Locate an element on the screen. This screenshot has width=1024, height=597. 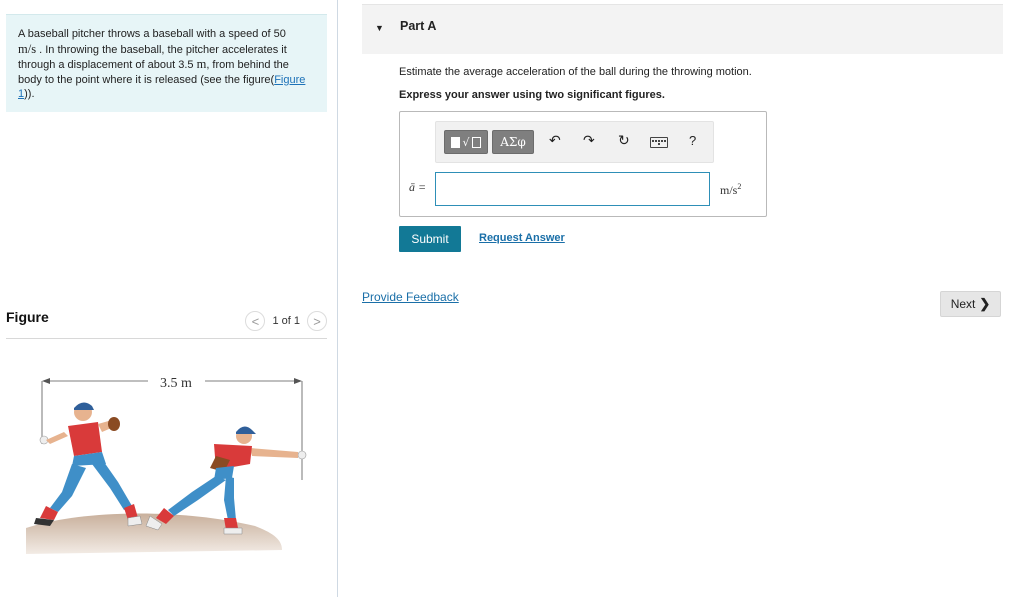
next-button: Next ❯ is located at coordinates (970, 304).